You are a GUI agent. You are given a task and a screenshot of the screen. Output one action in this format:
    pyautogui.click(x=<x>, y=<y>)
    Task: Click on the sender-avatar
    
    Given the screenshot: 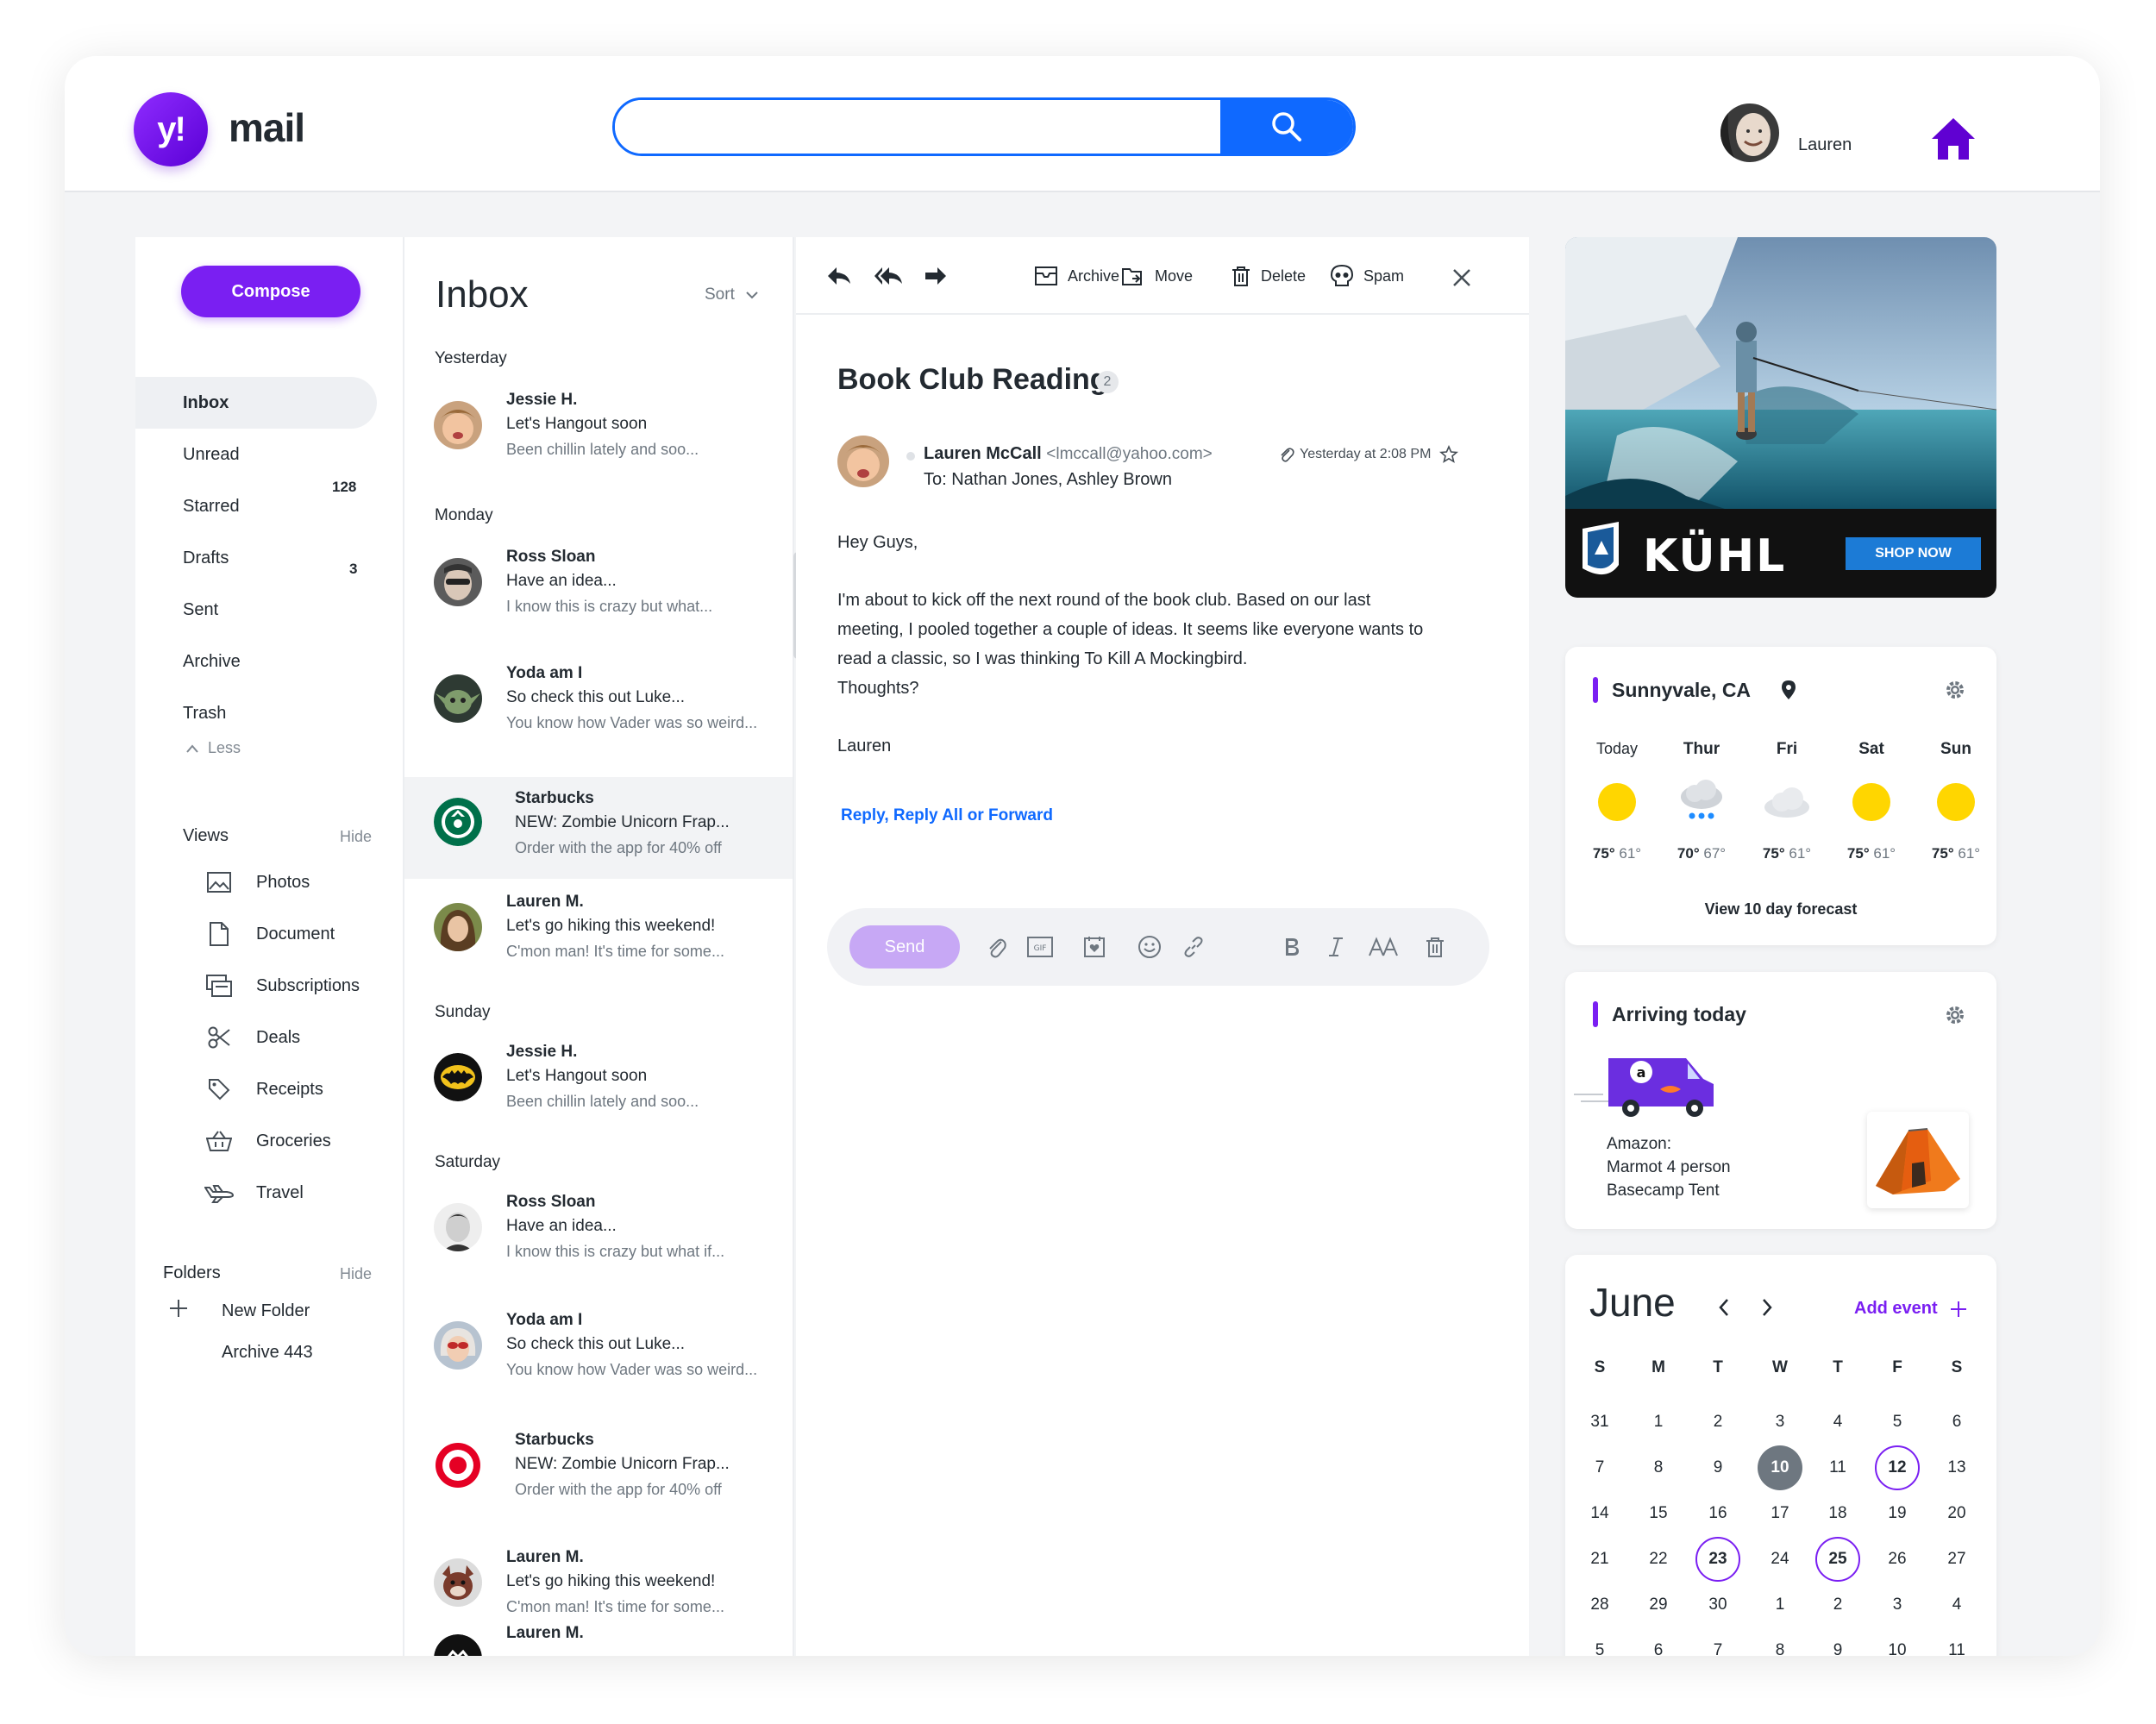 What is the action you would take?
    pyautogui.click(x=863, y=461)
    